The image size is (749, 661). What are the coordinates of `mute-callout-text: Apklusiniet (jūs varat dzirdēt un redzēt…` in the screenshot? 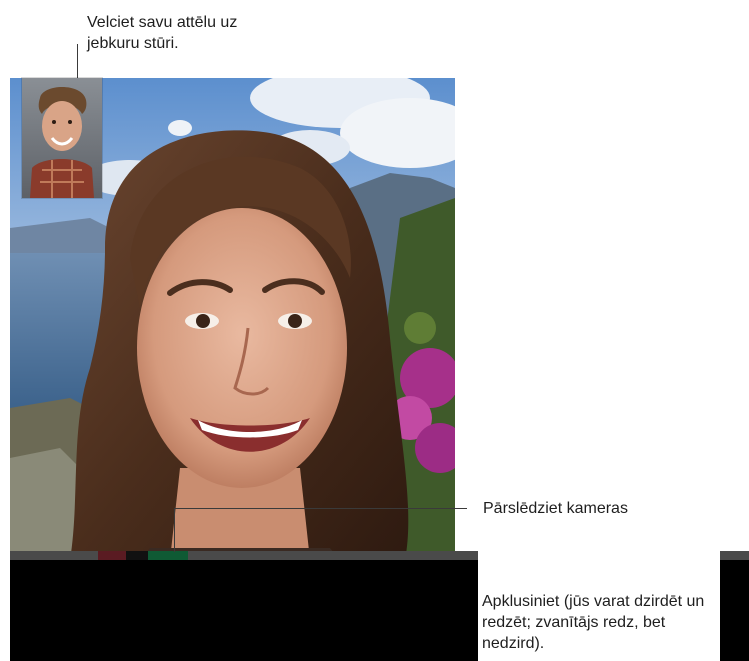 It's located at (593, 622).